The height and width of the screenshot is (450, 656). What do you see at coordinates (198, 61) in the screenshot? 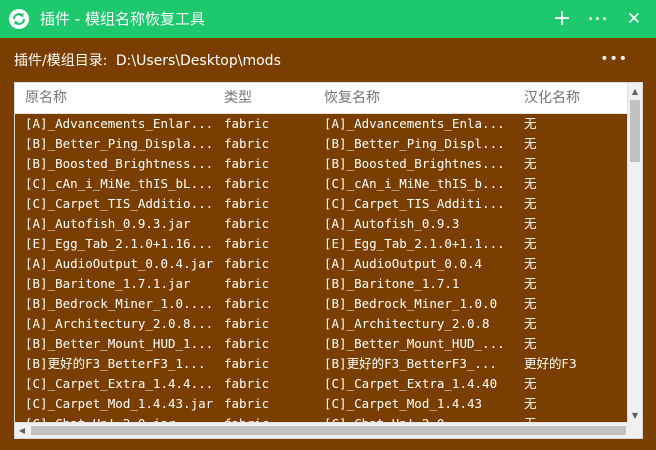
I see `path-value: D:\Users\Desktop\mods` at bounding box center [198, 61].